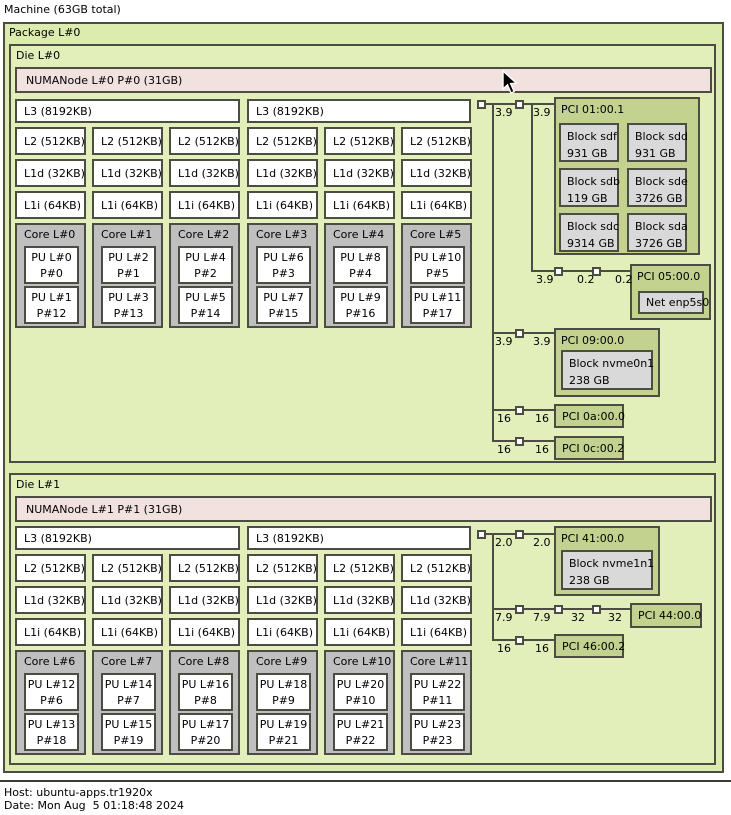 The image size is (731, 815). What do you see at coordinates (205, 265) in the screenshot?
I see `pu-box: PU L#4 P#2` at bounding box center [205, 265].